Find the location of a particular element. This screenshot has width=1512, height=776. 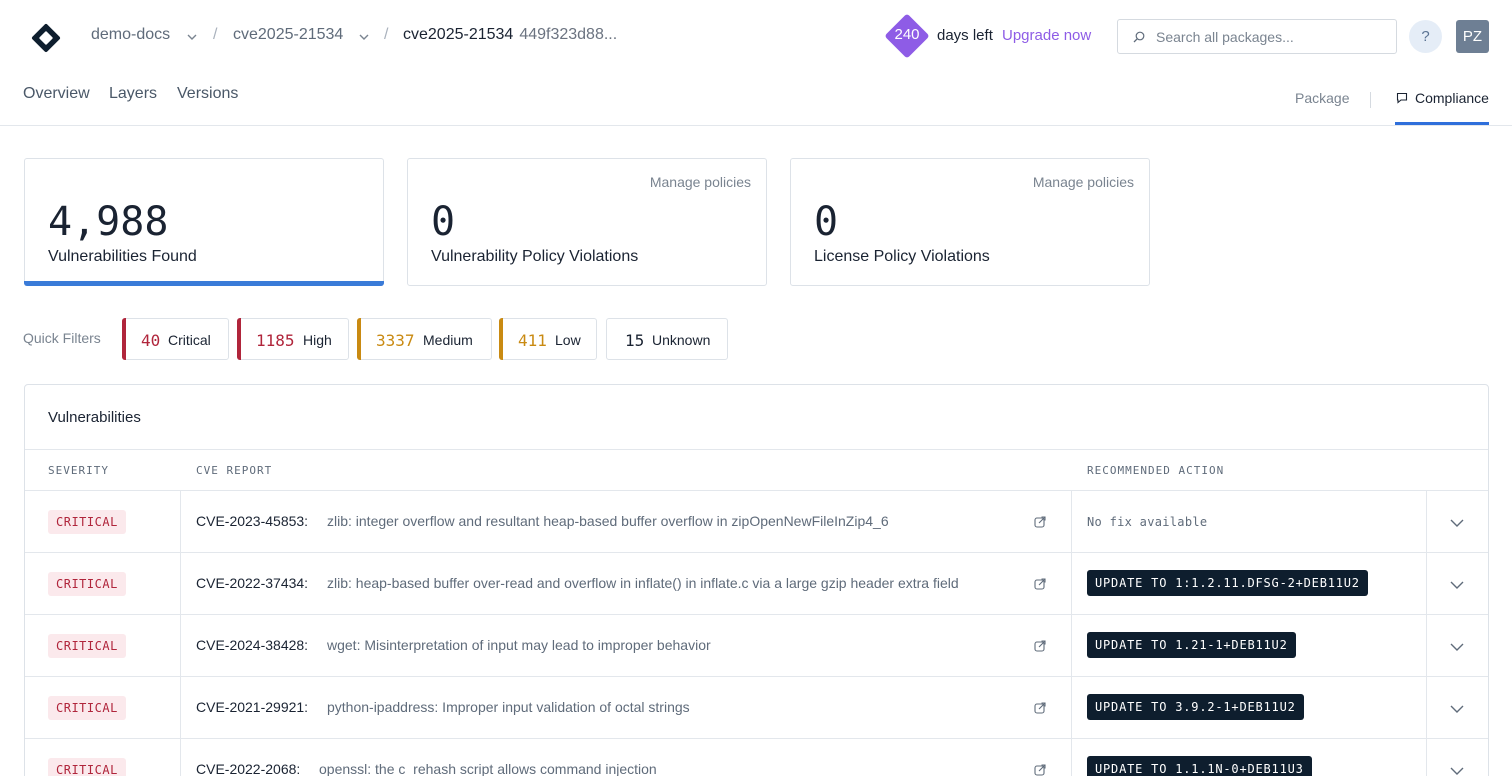

stat-active-bar is located at coordinates (204, 283).